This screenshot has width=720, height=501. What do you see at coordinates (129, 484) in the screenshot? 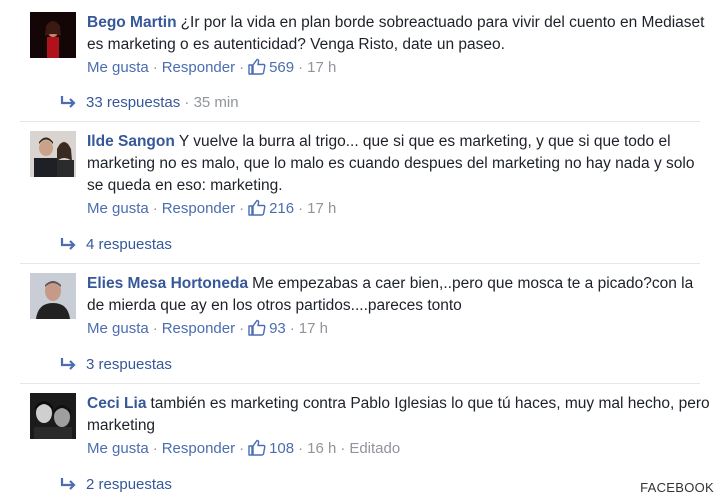
I see `replies-count: 2 respuestas` at bounding box center [129, 484].